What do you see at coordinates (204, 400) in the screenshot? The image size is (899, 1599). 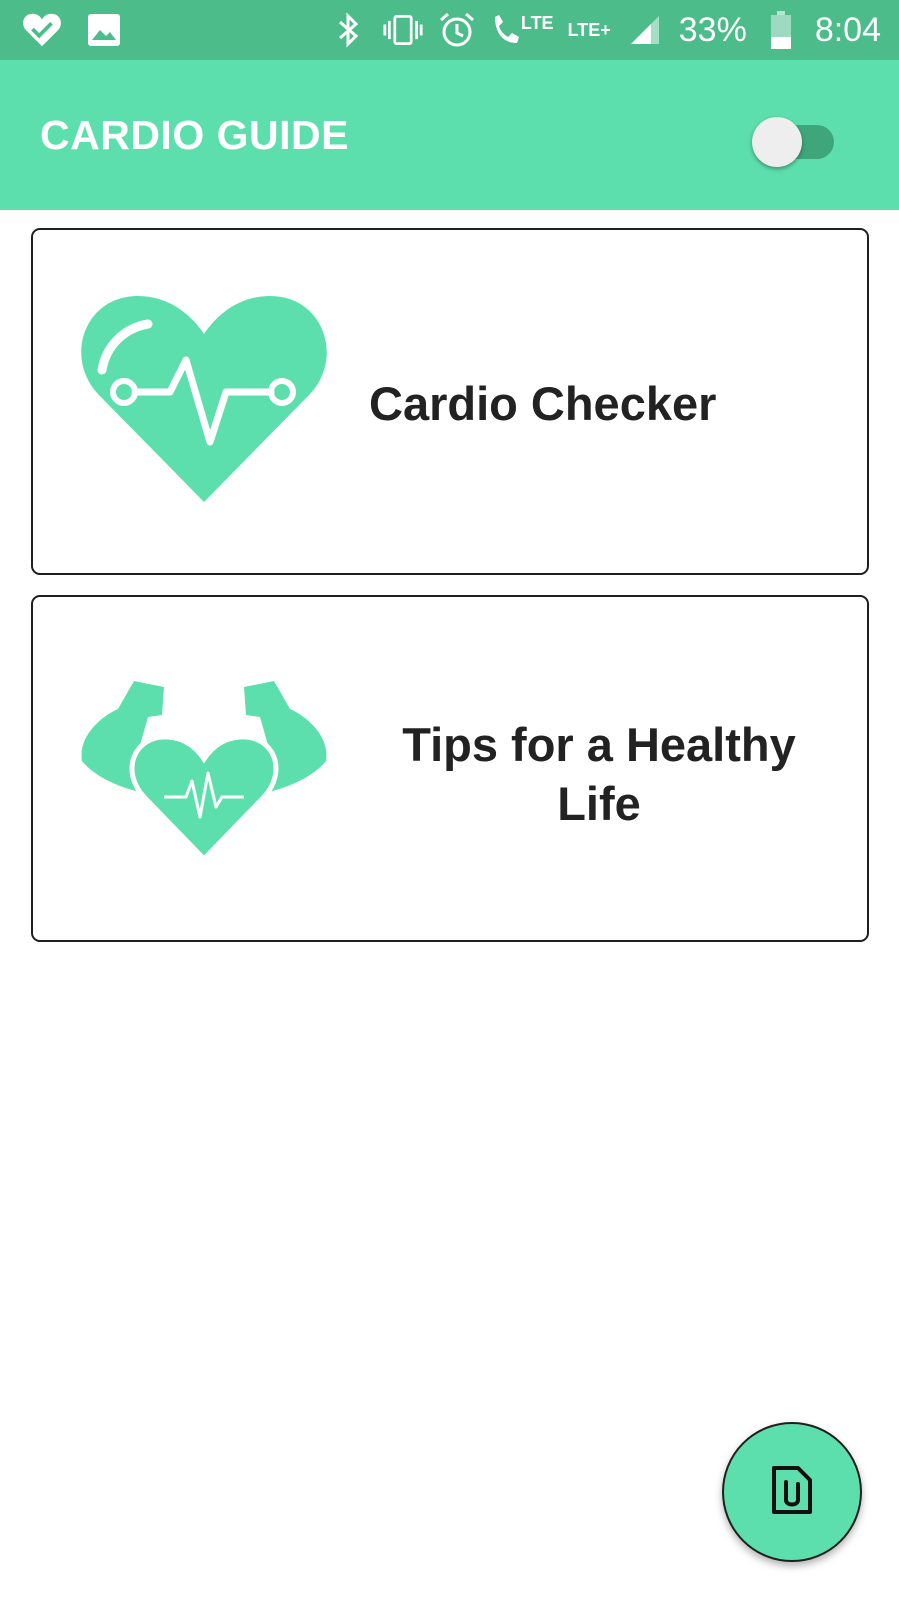 I see `heart-pulse-icon` at bounding box center [204, 400].